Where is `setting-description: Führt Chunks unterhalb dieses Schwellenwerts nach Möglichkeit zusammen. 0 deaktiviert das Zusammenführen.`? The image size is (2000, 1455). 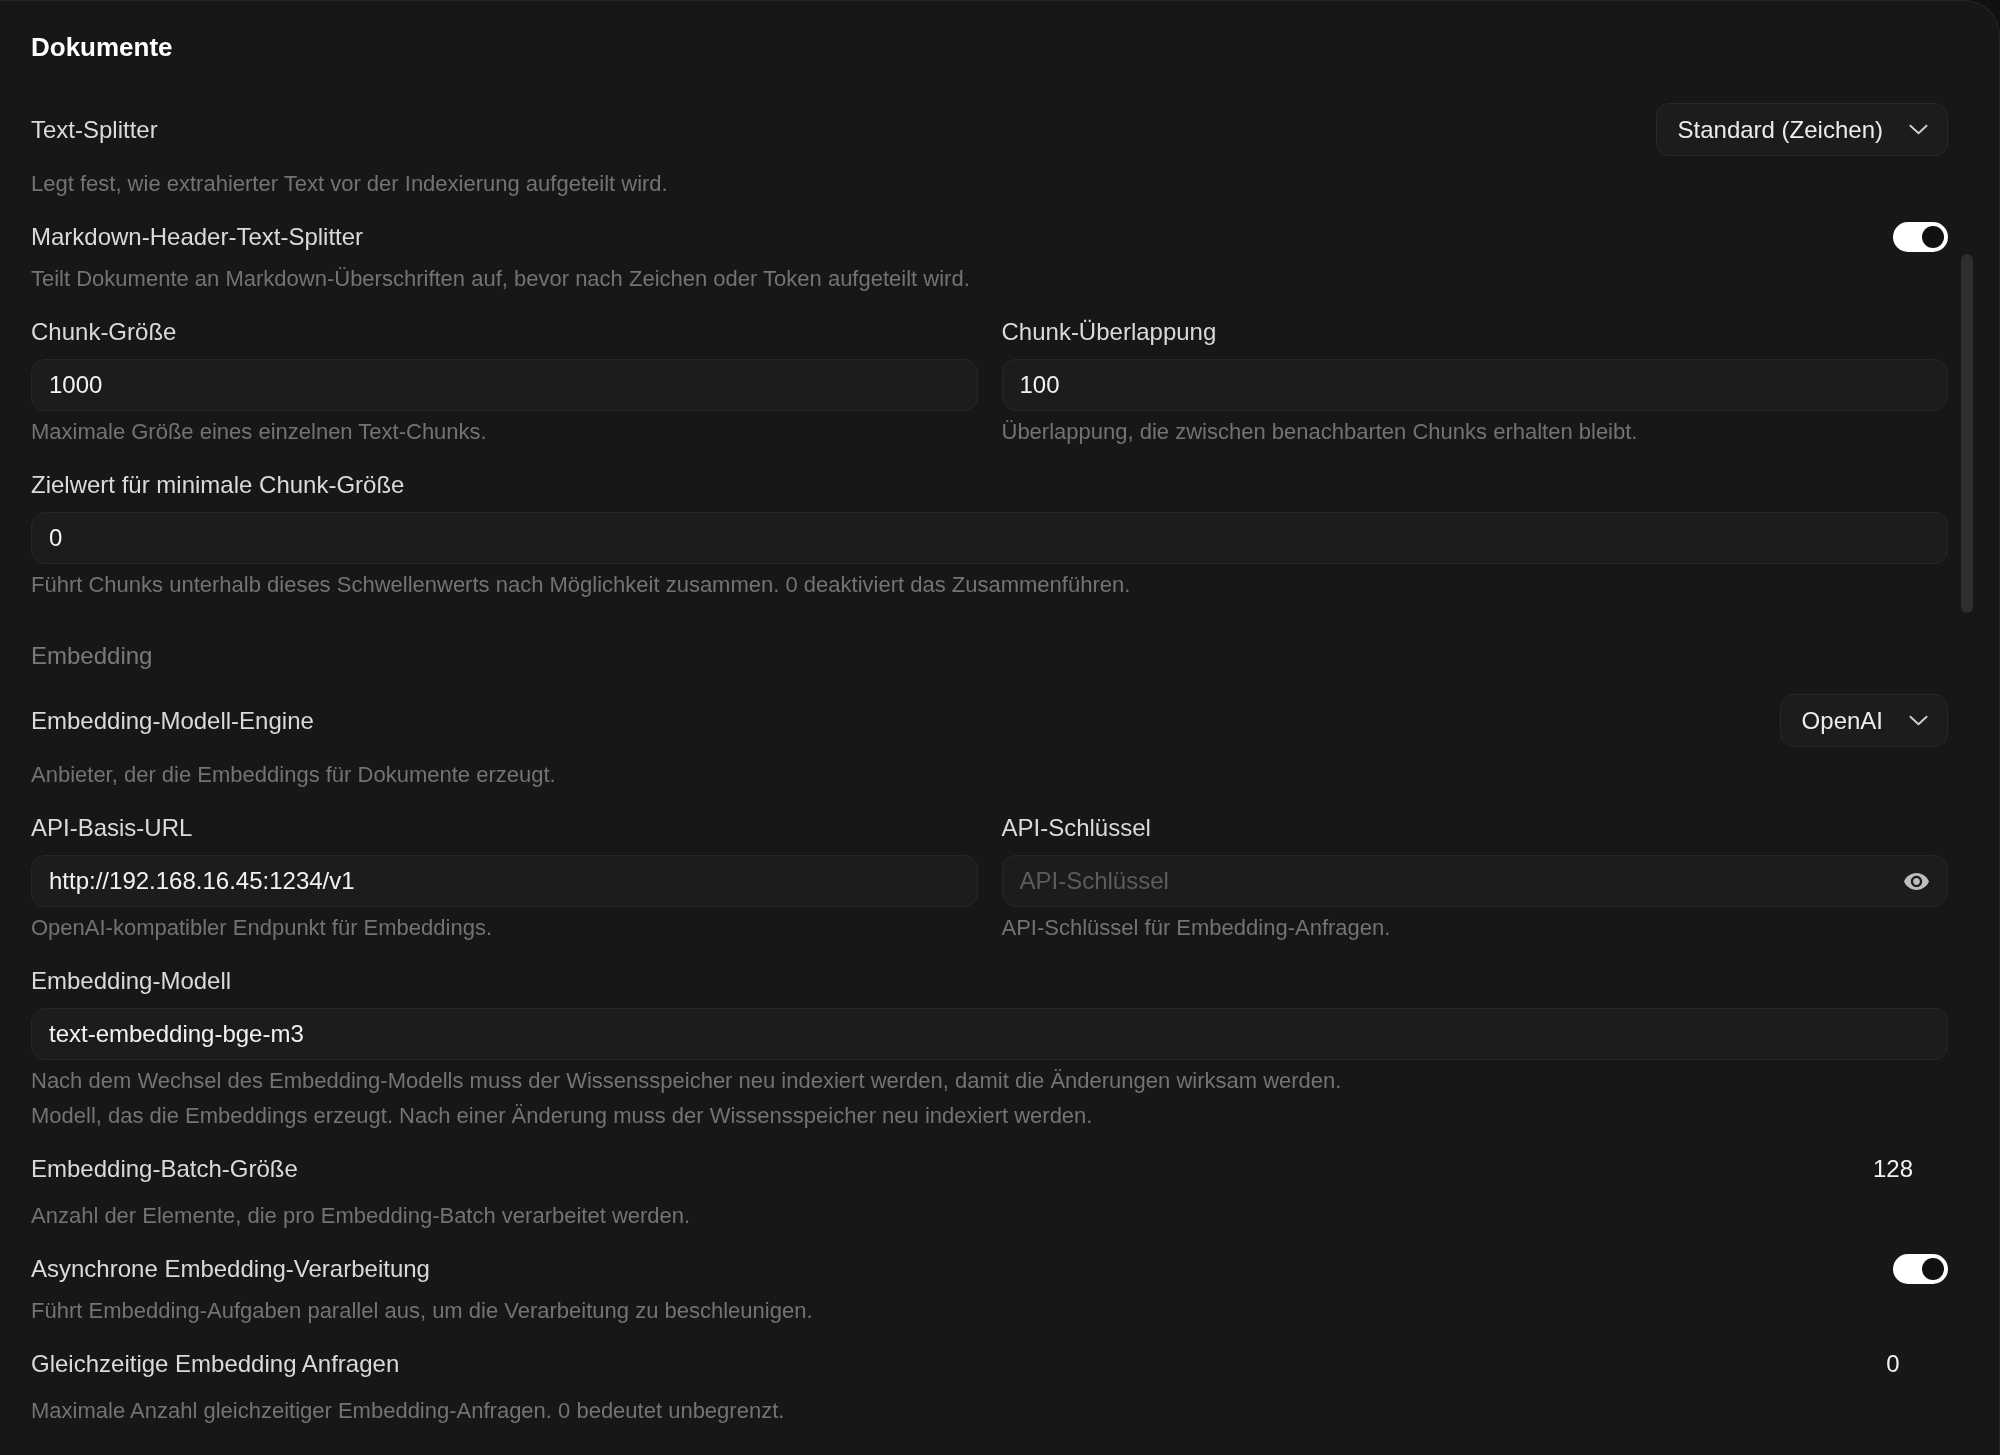
setting-description: Führt Chunks unterhalb dieses Schwellenwerts nach Möglichkeit zusammen. 0 deaktiviert das Zusammenführen. is located at coordinates (581, 585).